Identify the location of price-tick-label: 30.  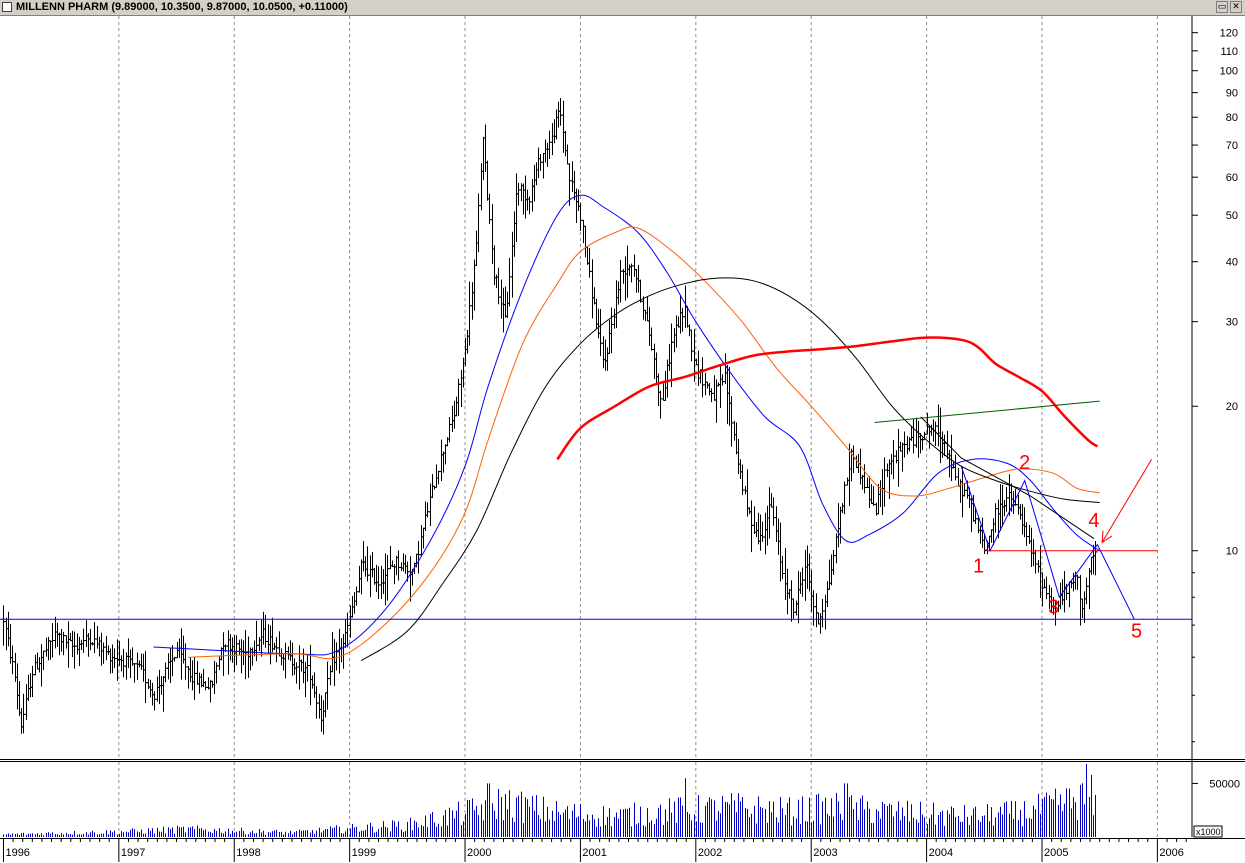
(1232, 323).